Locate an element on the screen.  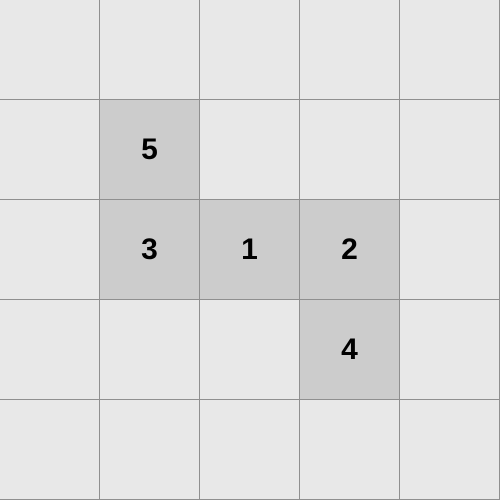
numbered-tile: 5 is located at coordinates (150, 150).